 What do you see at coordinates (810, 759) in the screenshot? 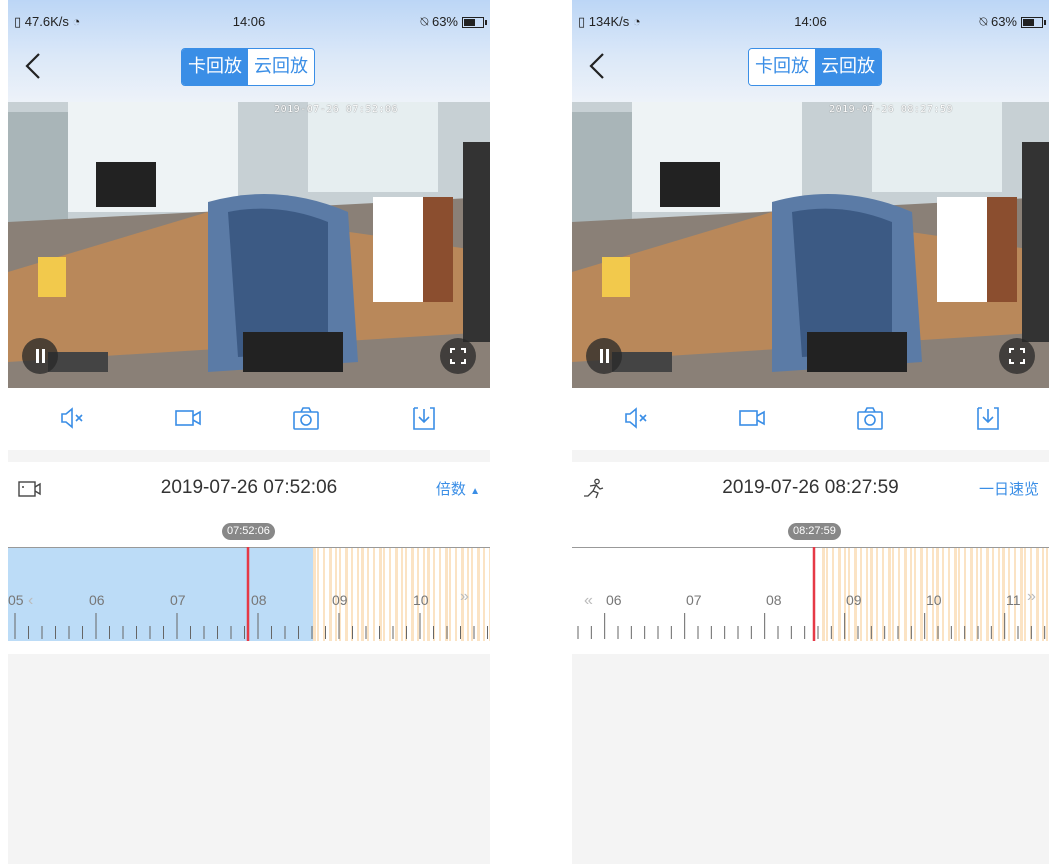
I see `empty-area` at bounding box center [810, 759].